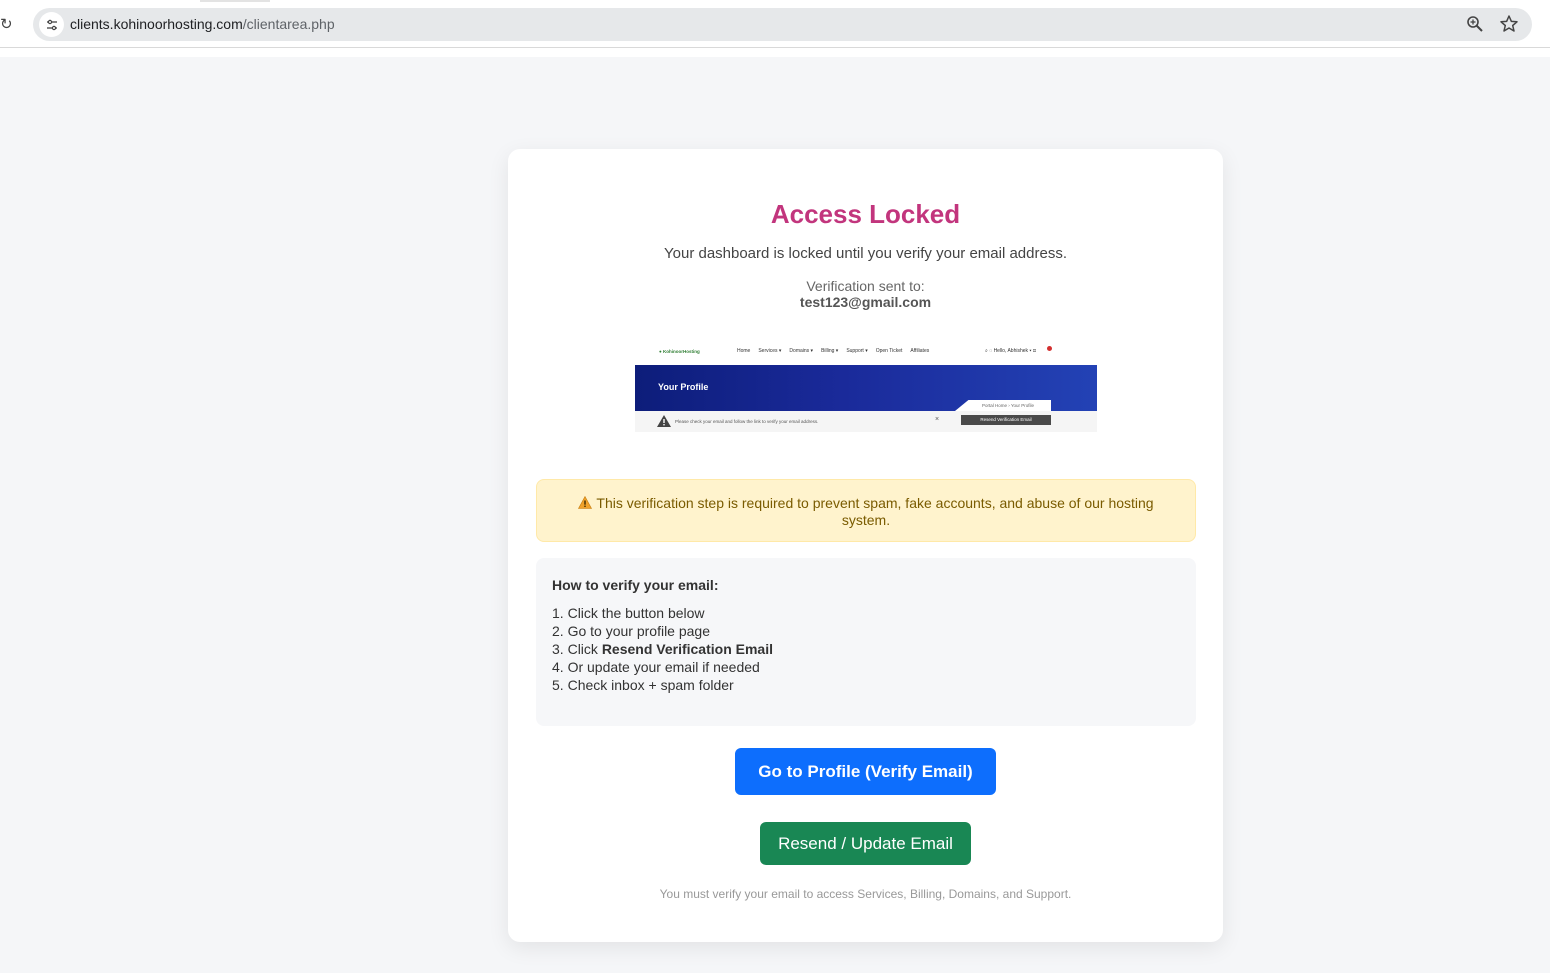 This screenshot has height=973, width=1550. What do you see at coordinates (9, 24) in the screenshot?
I see `reload-icon: ↻` at bounding box center [9, 24].